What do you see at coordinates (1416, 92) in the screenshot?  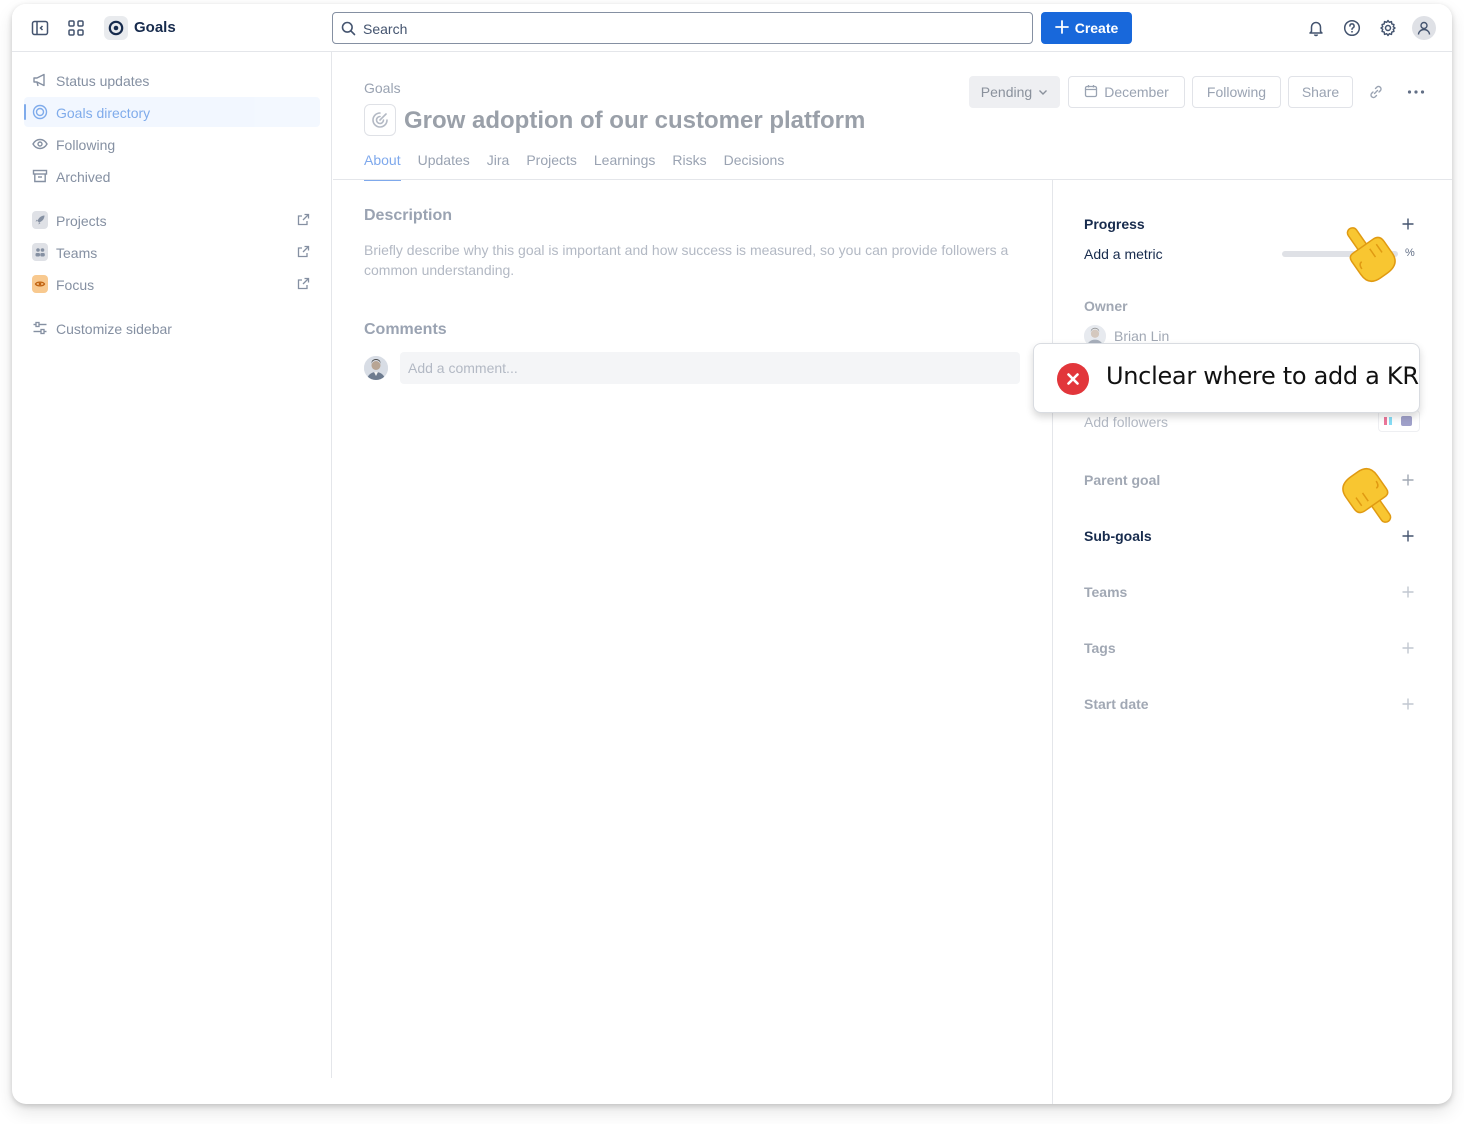 I see `more-actions-icon` at bounding box center [1416, 92].